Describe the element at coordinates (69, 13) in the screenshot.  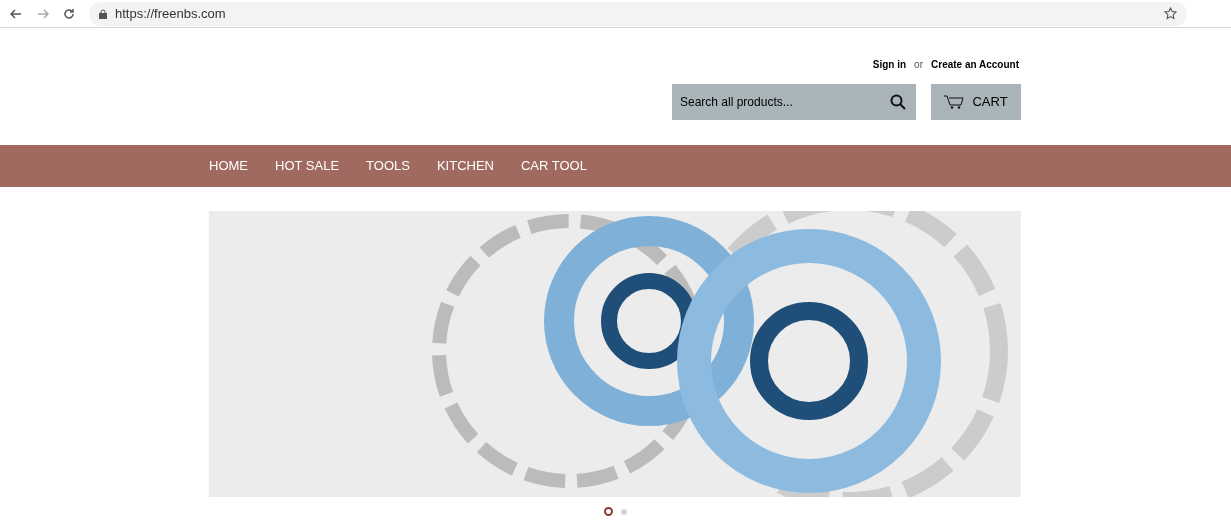
I see `reload-icon` at that location.